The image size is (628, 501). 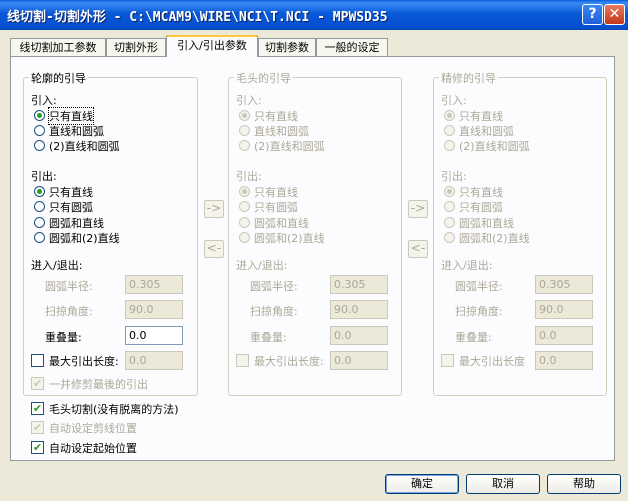 I want to click on ok-button: 确定, so click(x=422, y=484).